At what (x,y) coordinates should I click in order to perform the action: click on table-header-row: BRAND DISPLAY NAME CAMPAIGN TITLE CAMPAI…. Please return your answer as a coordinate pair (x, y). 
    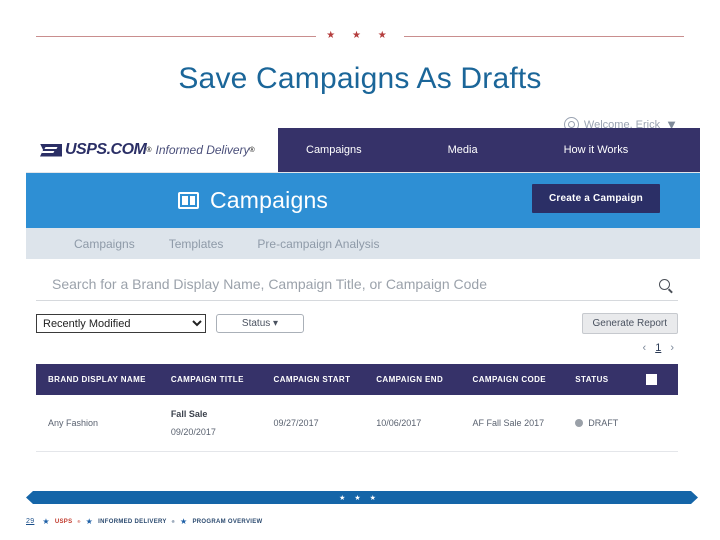
    Looking at the image, I should click on (357, 379).